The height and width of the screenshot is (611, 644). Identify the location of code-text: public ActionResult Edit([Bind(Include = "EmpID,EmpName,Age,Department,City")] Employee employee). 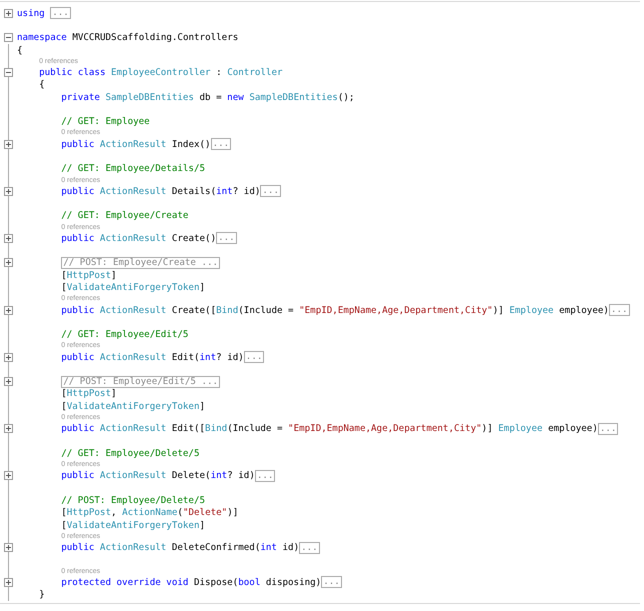
(329, 428).